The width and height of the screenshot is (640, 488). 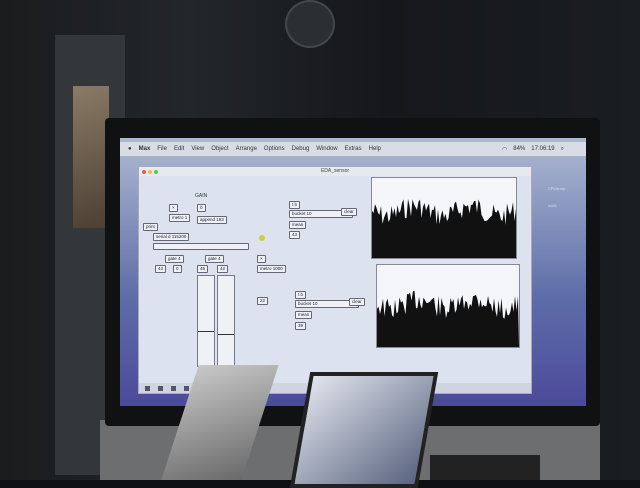 I want to click on value-bottom: 39, so click(x=301, y=326).